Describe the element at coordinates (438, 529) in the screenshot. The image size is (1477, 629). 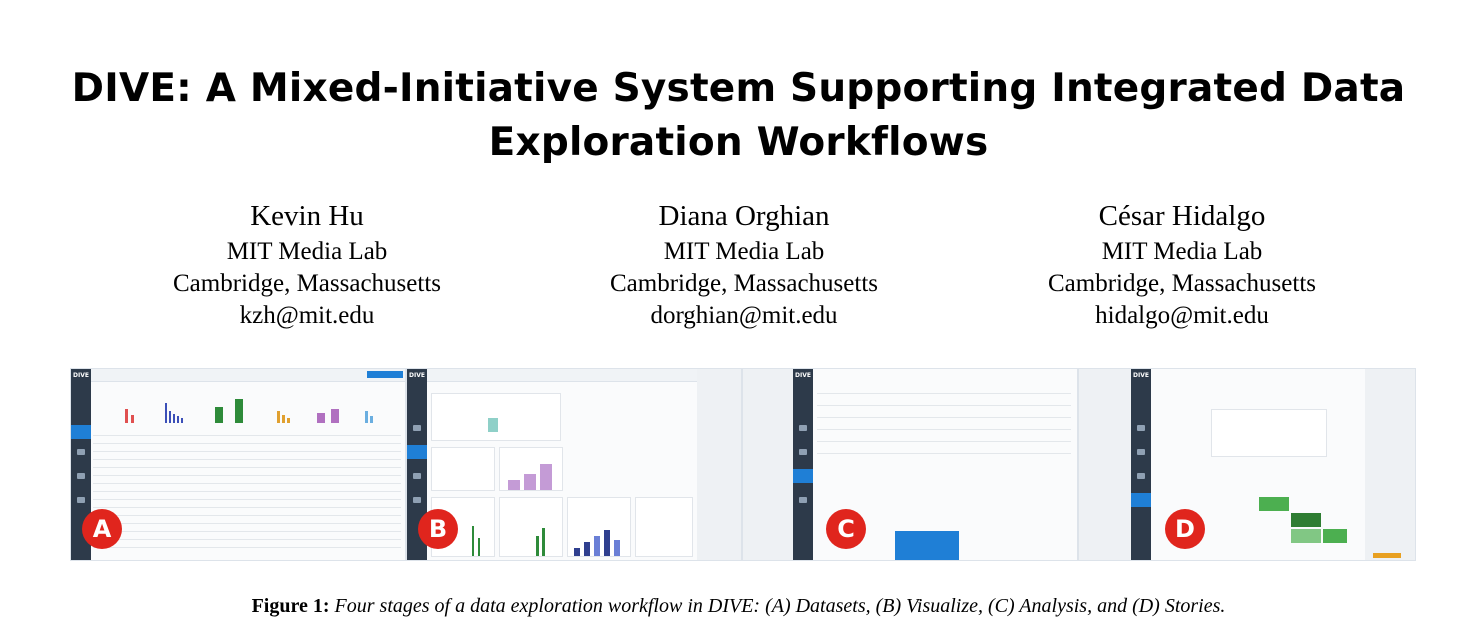
I see `panel-badge-b: B` at that location.